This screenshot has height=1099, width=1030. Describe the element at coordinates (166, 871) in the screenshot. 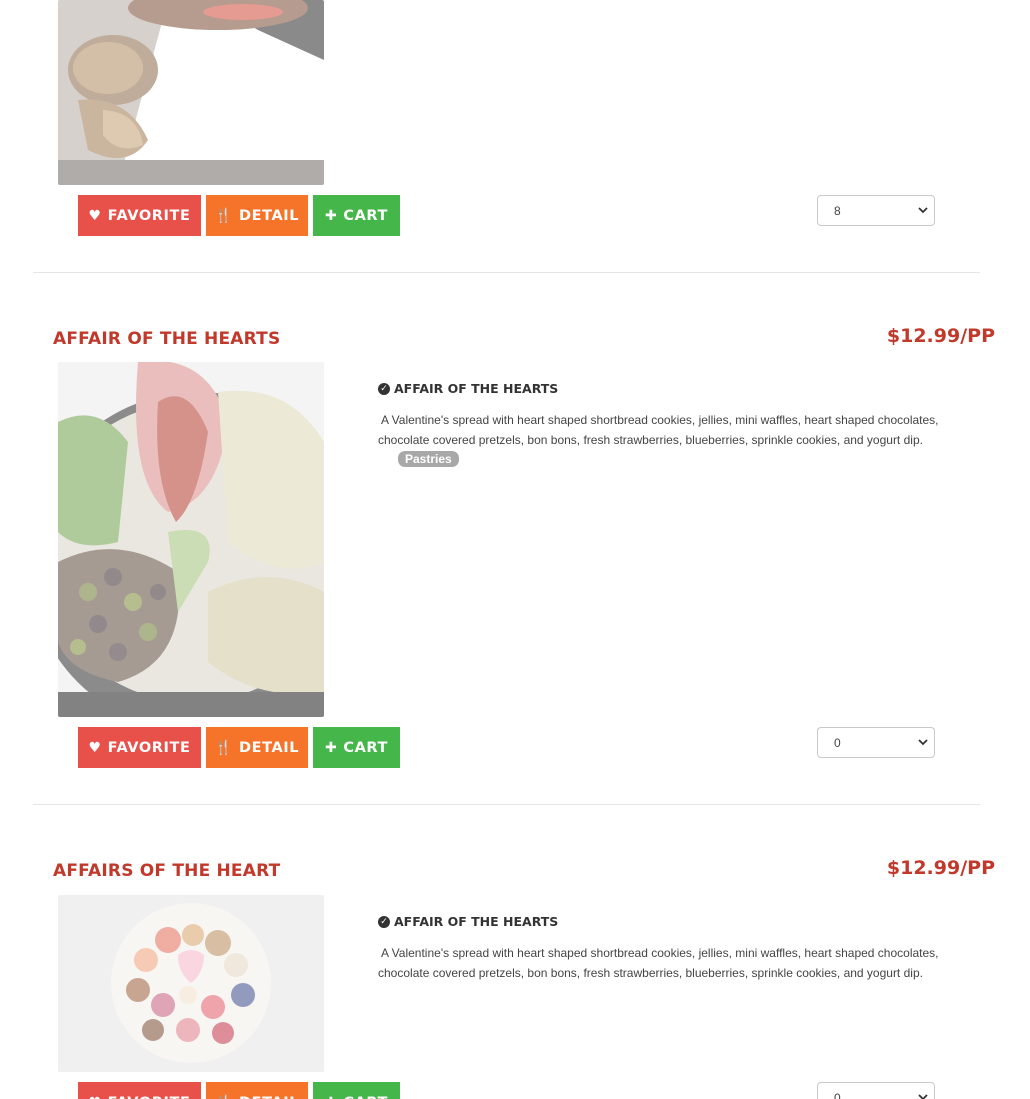

I see `product-title: AFFAIRS OF THE HEART` at that location.